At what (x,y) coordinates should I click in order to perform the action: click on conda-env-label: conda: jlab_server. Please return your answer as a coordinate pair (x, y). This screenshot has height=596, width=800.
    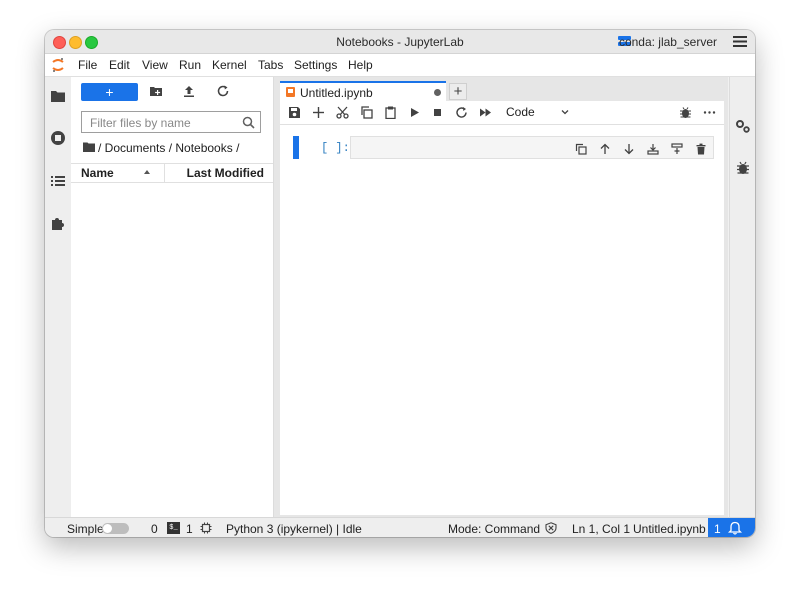
    Looking at the image, I should click on (668, 42).